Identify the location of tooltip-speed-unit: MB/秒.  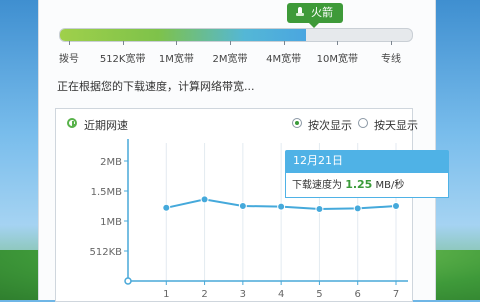
(390, 185).